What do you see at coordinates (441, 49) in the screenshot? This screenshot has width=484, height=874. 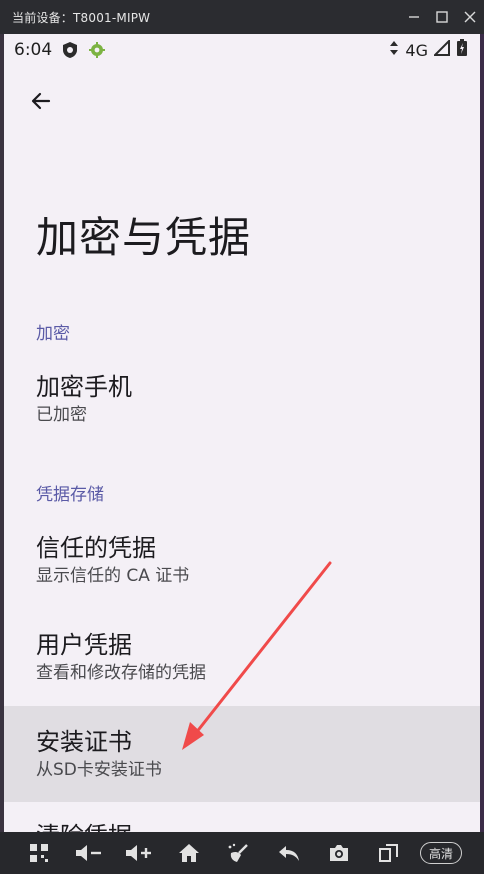 I see `signal-icon` at bounding box center [441, 49].